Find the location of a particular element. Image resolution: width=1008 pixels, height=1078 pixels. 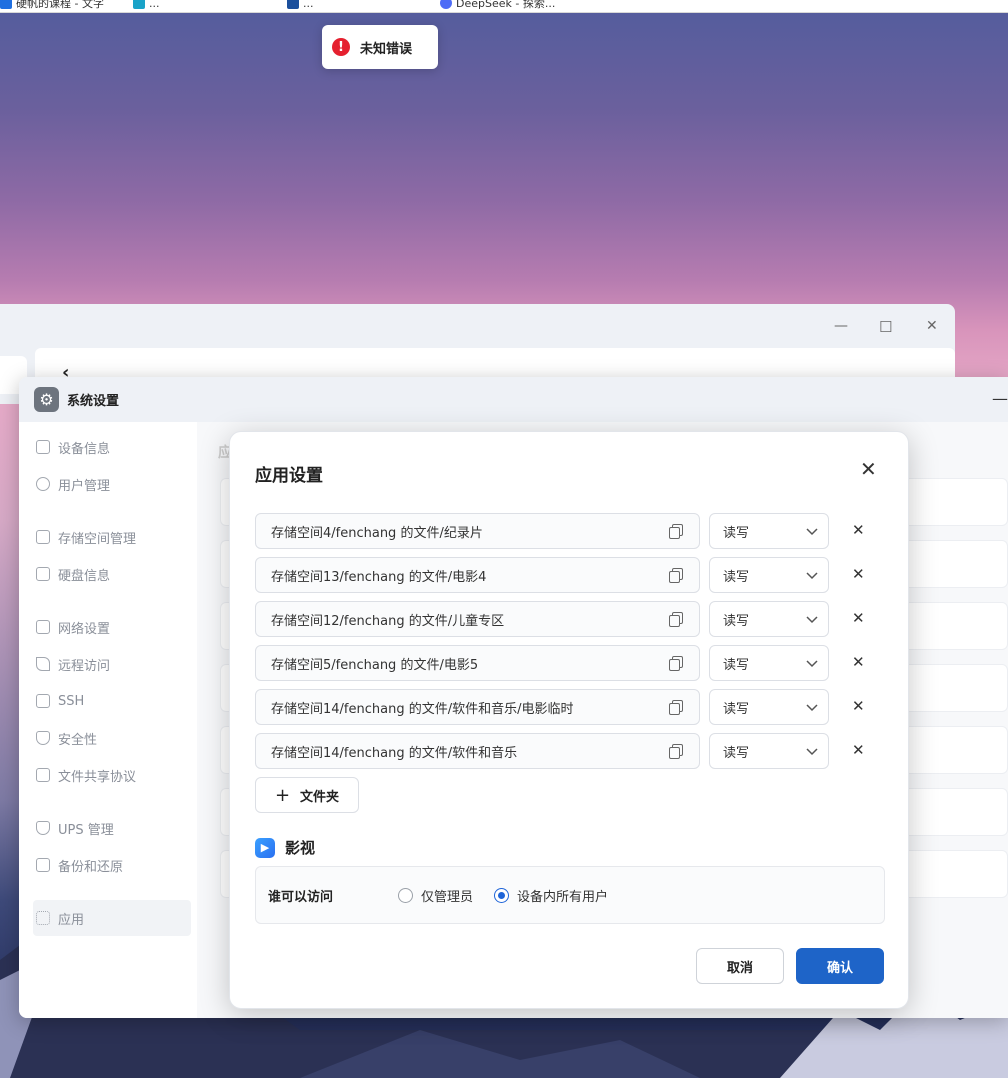

confirm-button: 确认 is located at coordinates (840, 966).